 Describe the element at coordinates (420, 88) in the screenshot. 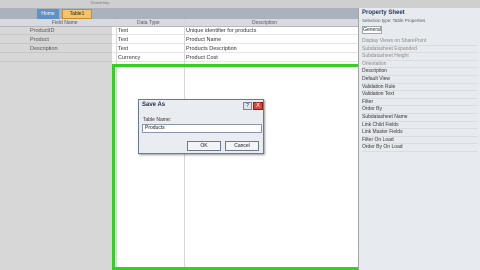

I see `property-item: Validation Rule` at that location.